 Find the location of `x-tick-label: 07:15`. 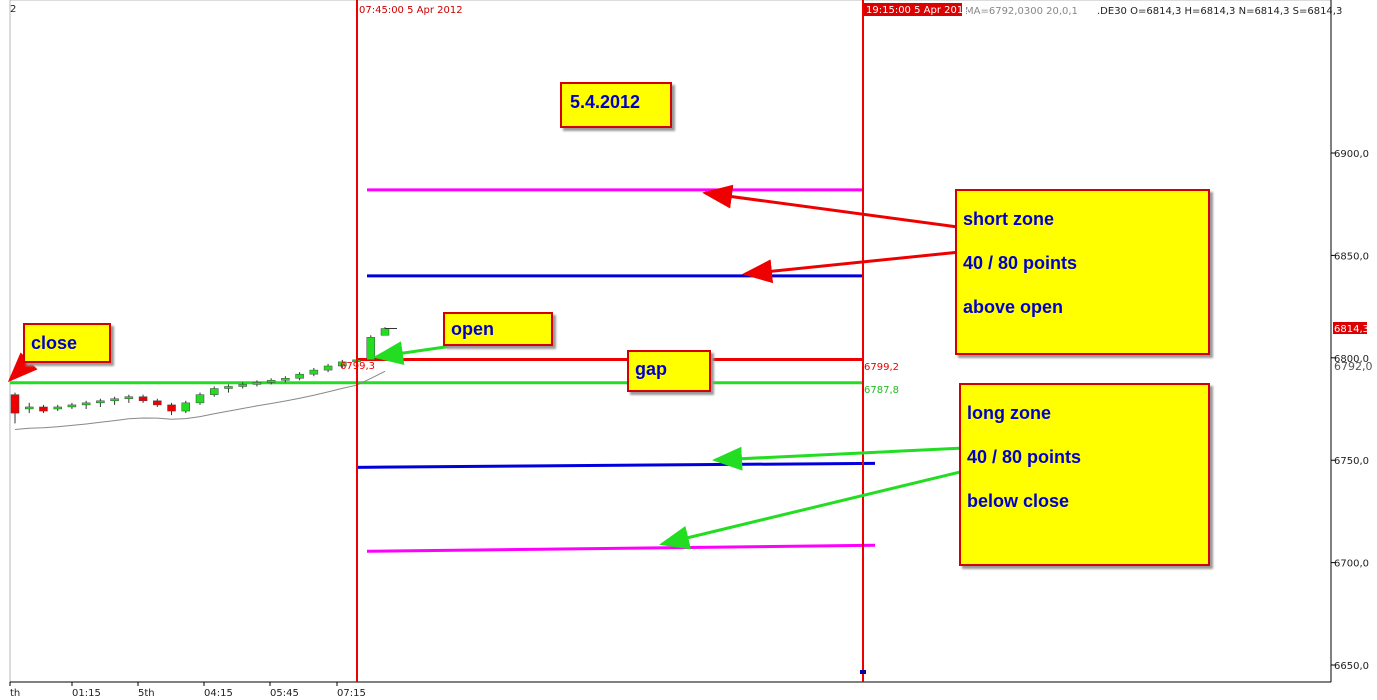

x-tick-label: 07:15 is located at coordinates (351, 693).